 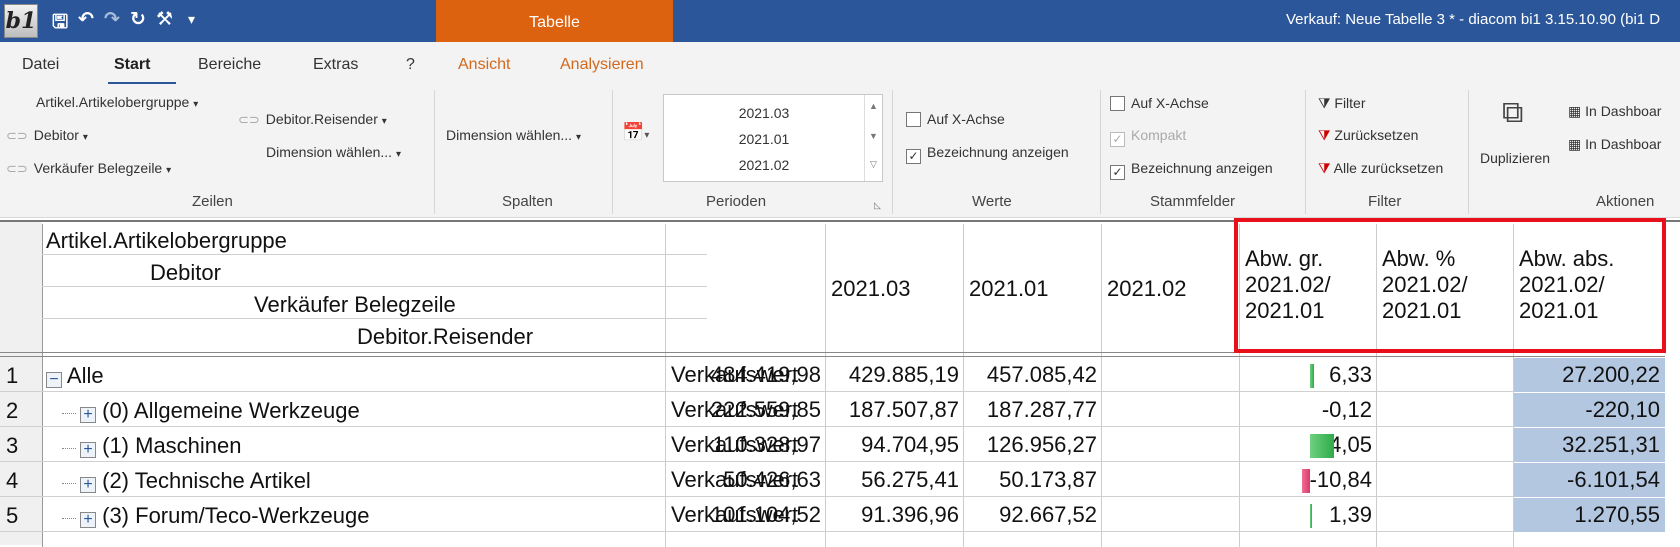 I want to click on tab-extras: Extras, so click(x=335, y=65).